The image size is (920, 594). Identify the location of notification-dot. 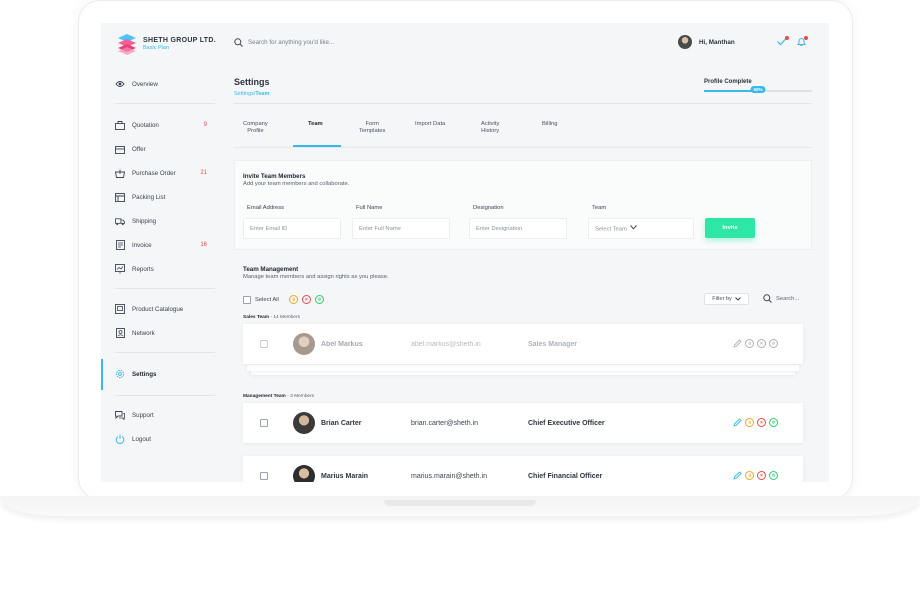
(787, 38).